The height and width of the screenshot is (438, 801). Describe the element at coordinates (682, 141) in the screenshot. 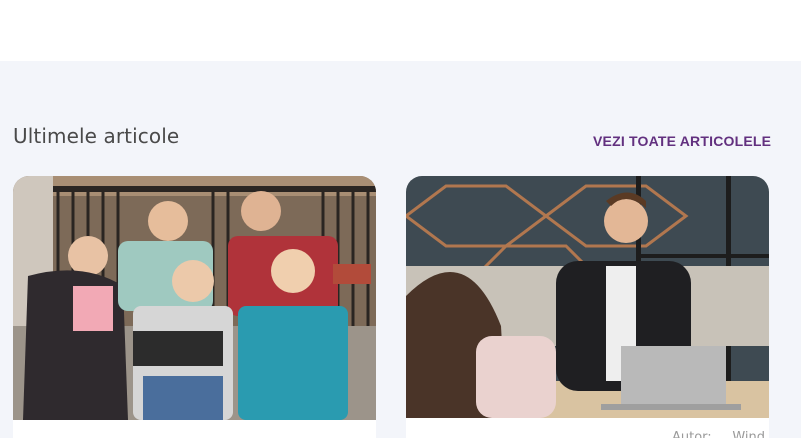

I see `see-all-articles-link: VEZI TOATE ARTICOLELE` at that location.